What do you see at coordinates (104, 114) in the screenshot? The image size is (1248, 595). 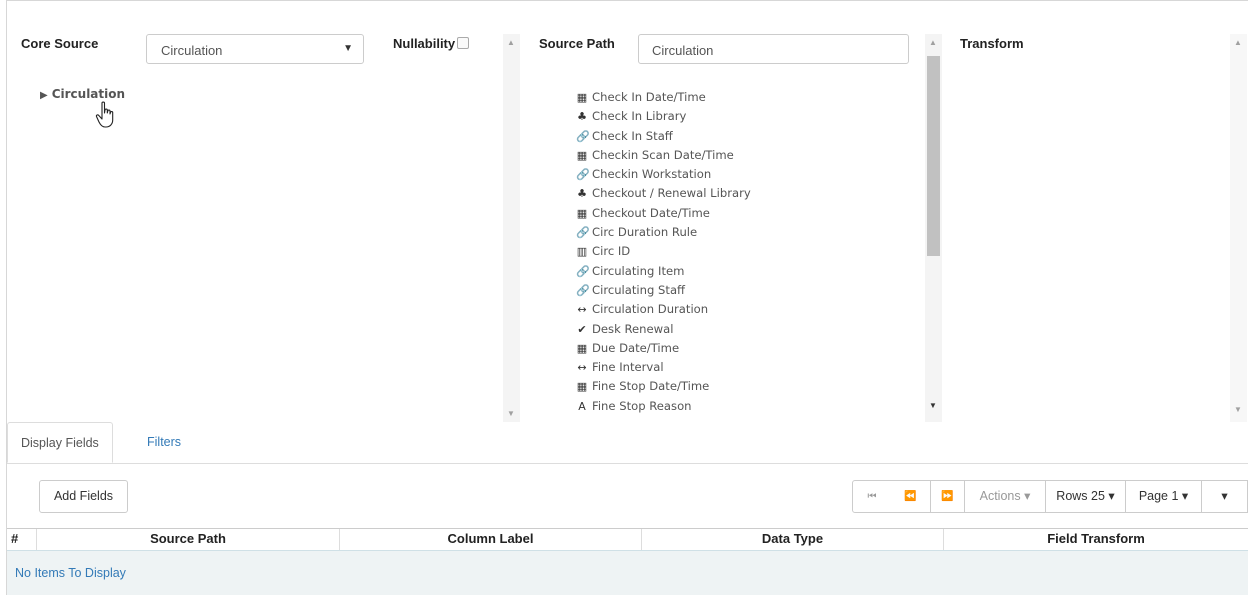 I see `hand-pointer-cursor-icon` at bounding box center [104, 114].